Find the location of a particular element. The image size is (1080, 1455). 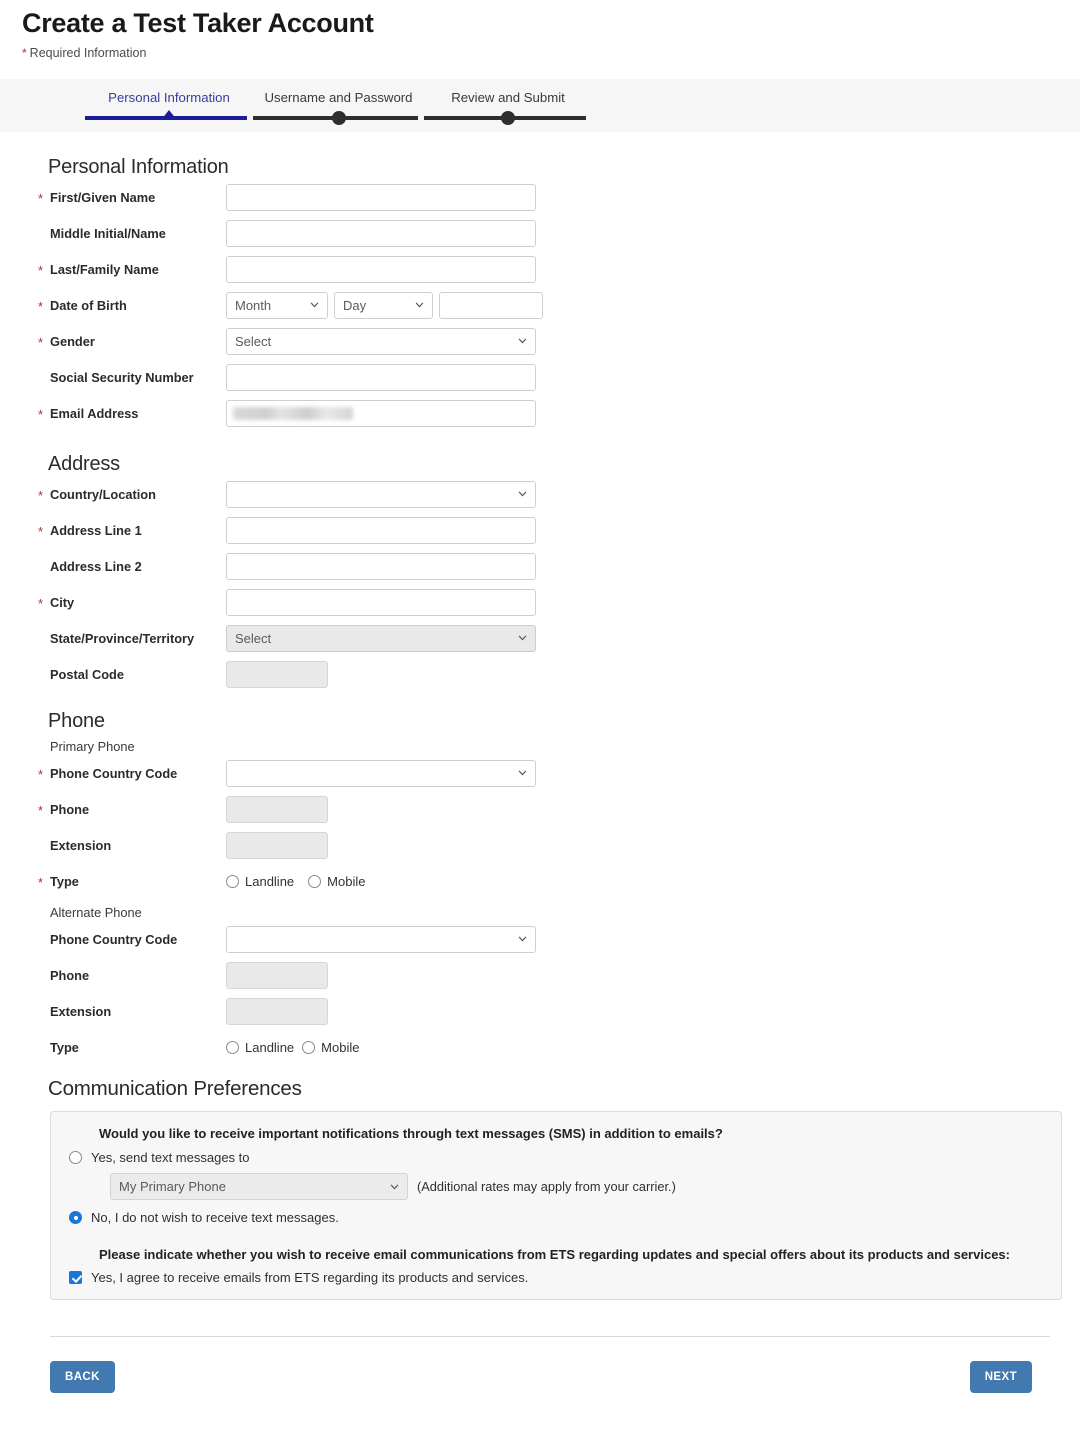

field-row-email-address: * Email Address is located at coordinates (540, 413).